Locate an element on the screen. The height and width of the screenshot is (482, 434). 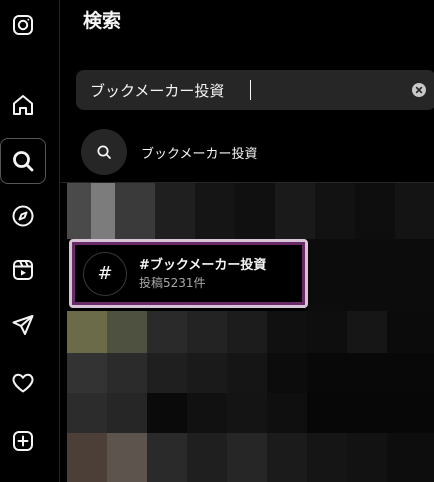
hashtag-icon: # is located at coordinates (105, 273).